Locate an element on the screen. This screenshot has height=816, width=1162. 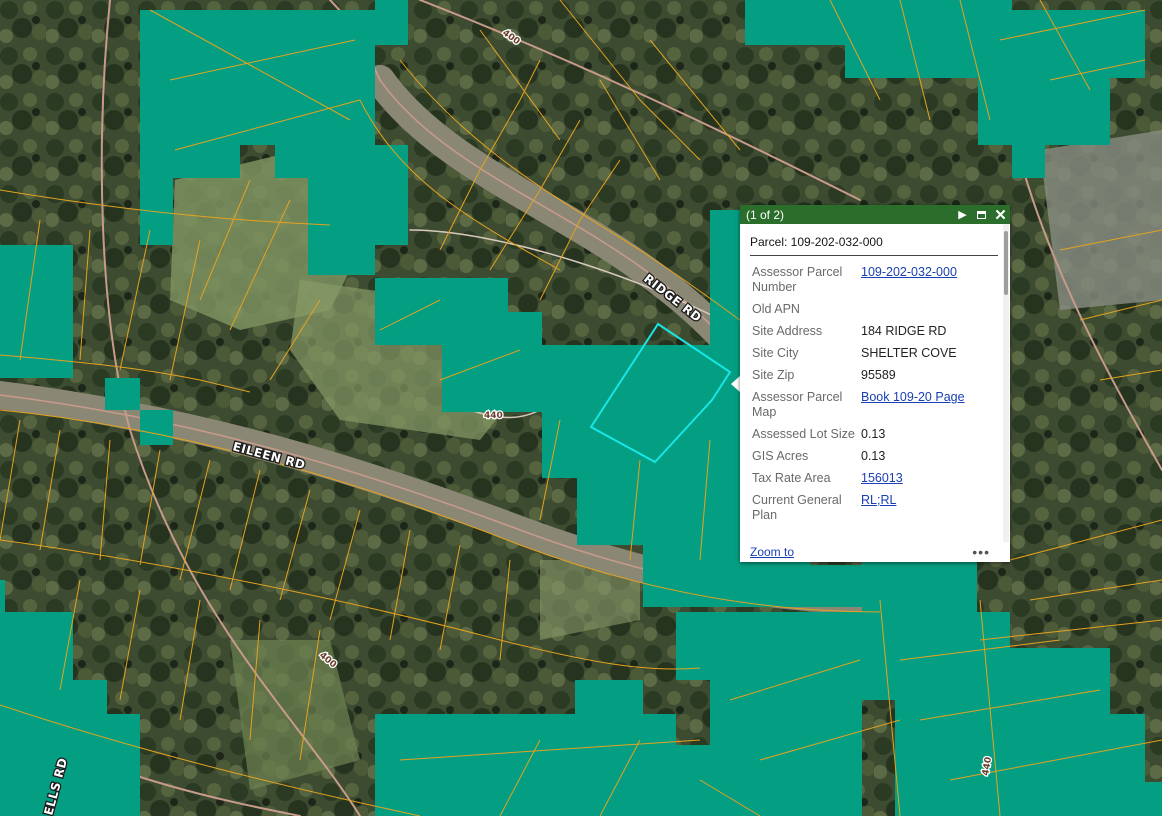
attribute-label: Site Address is located at coordinates (787, 331).